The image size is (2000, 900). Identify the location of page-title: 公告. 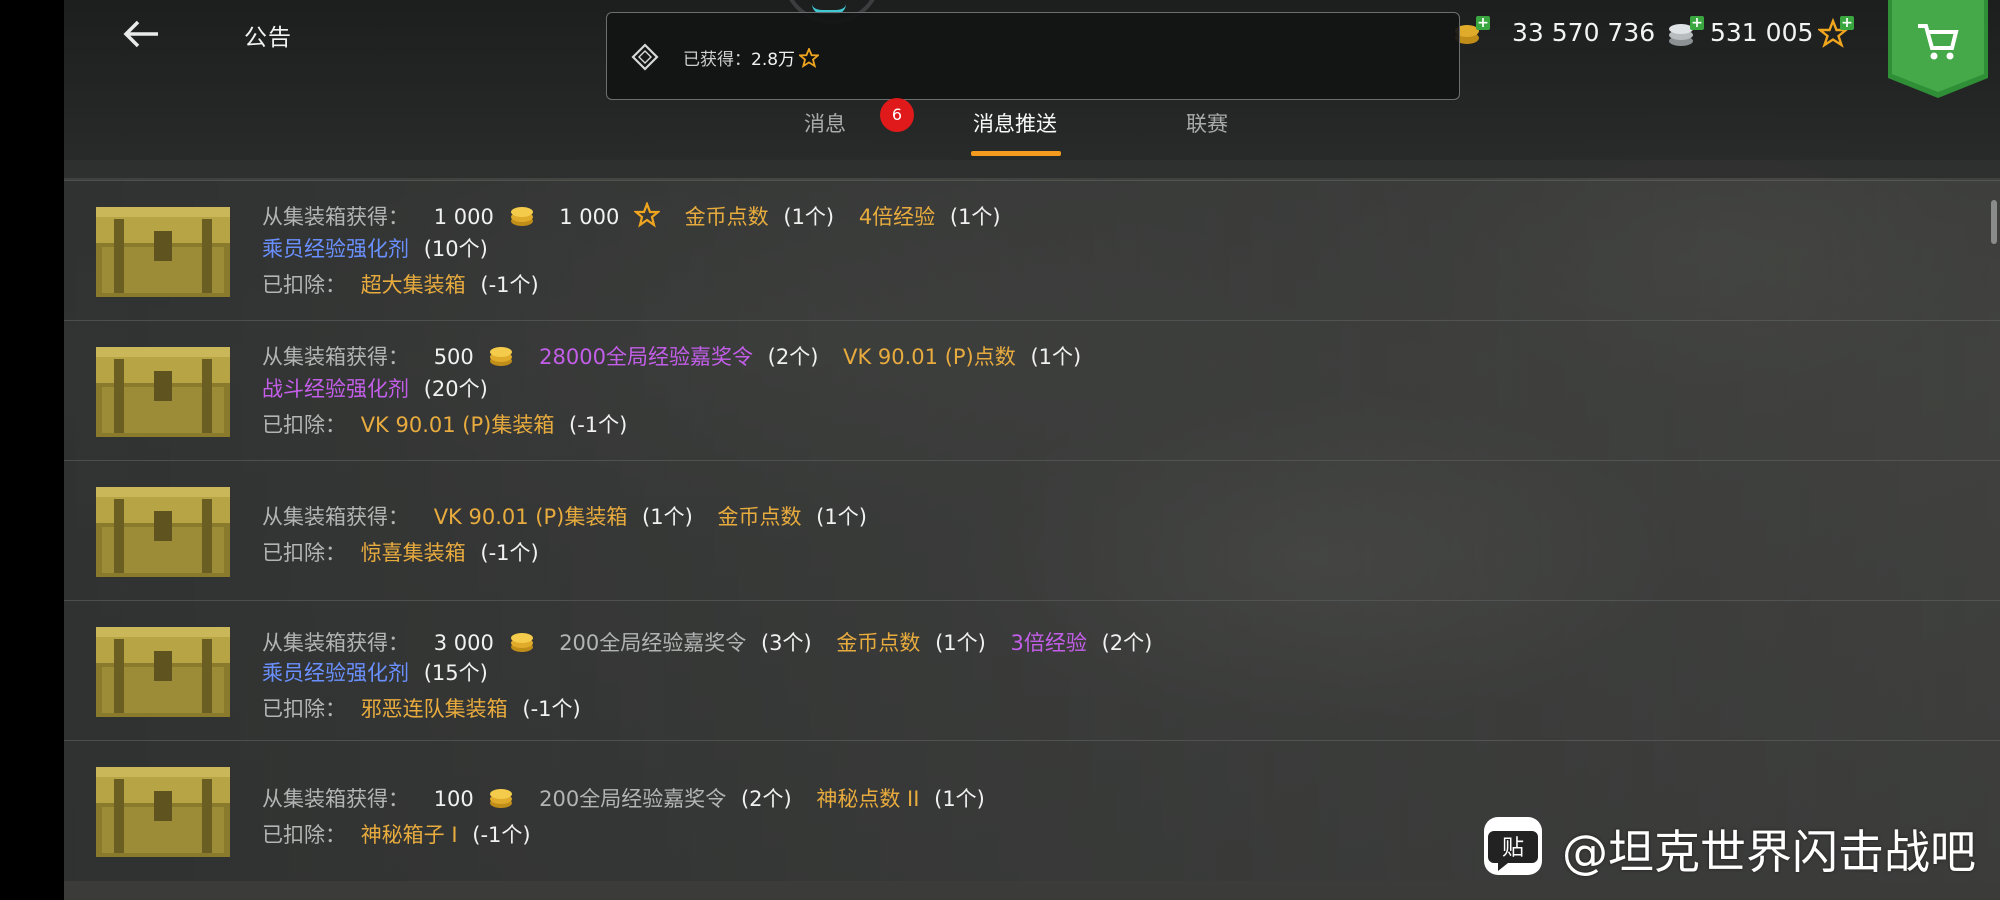
(268, 38).